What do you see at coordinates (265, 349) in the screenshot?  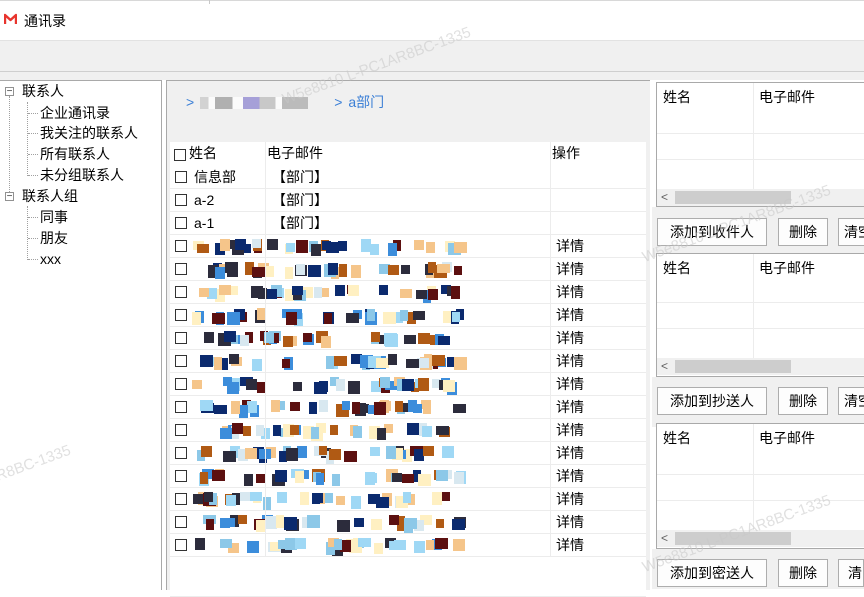 I see `grid-col-line` at bounding box center [265, 349].